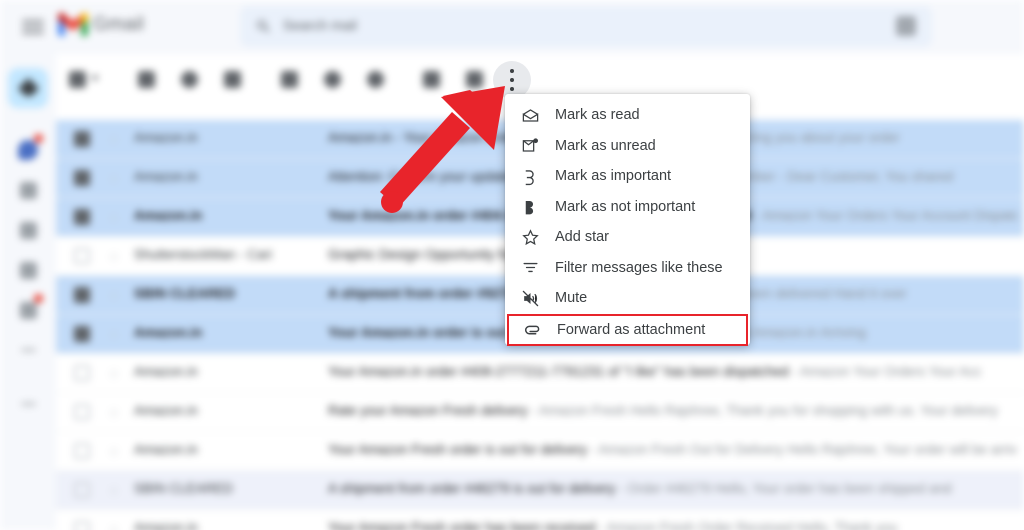 The image size is (1024, 530). I want to click on left-rail, so click(28, 292).